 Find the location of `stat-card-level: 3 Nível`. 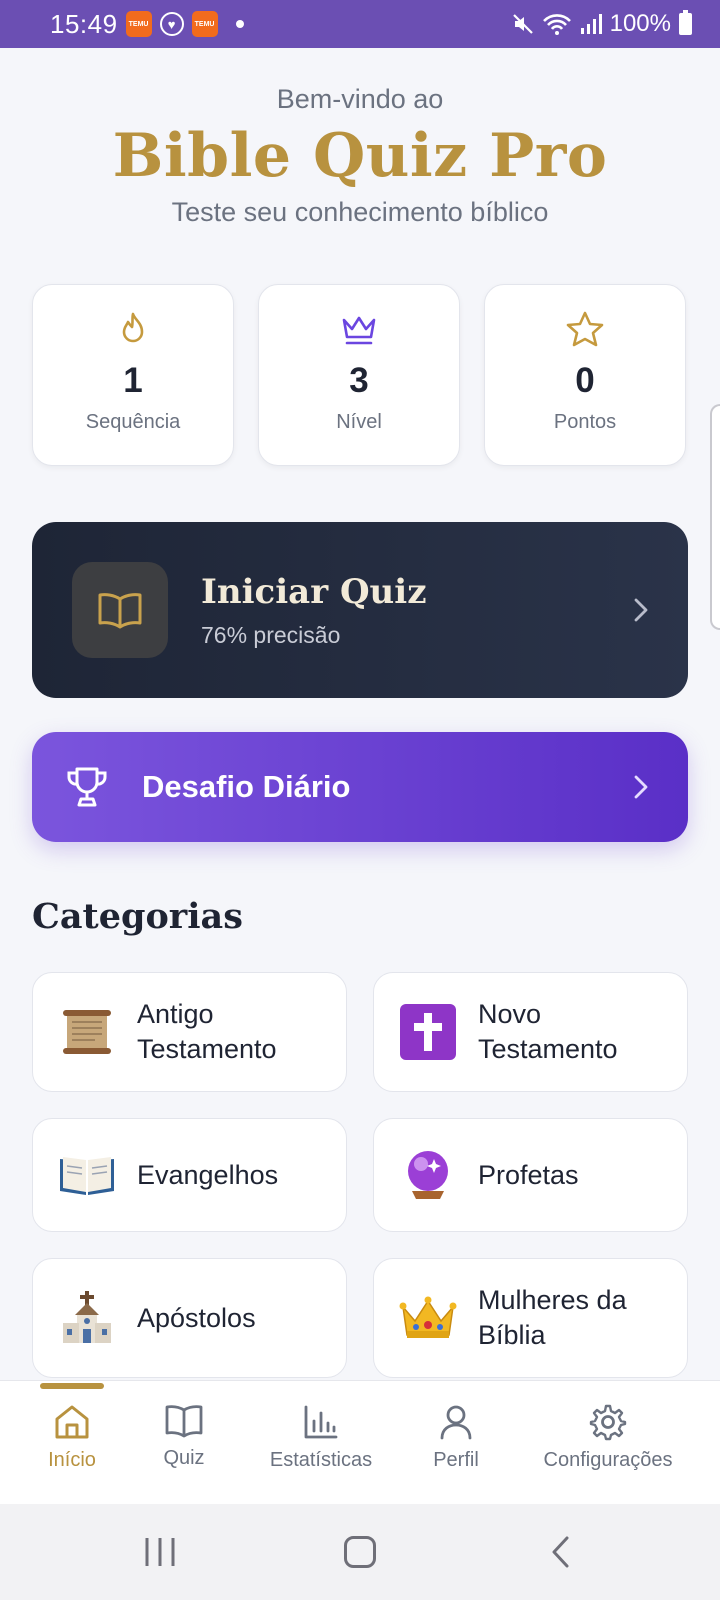

stat-card-level: 3 Nível is located at coordinates (359, 375).